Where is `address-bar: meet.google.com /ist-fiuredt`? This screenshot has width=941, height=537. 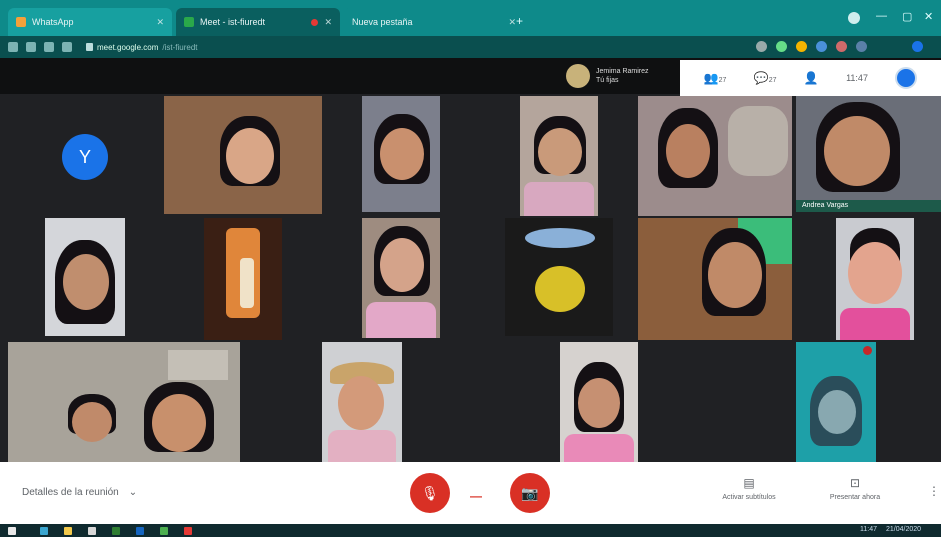 address-bar: meet.google.com /ist-fiuredt is located at coordinates (142, 47).